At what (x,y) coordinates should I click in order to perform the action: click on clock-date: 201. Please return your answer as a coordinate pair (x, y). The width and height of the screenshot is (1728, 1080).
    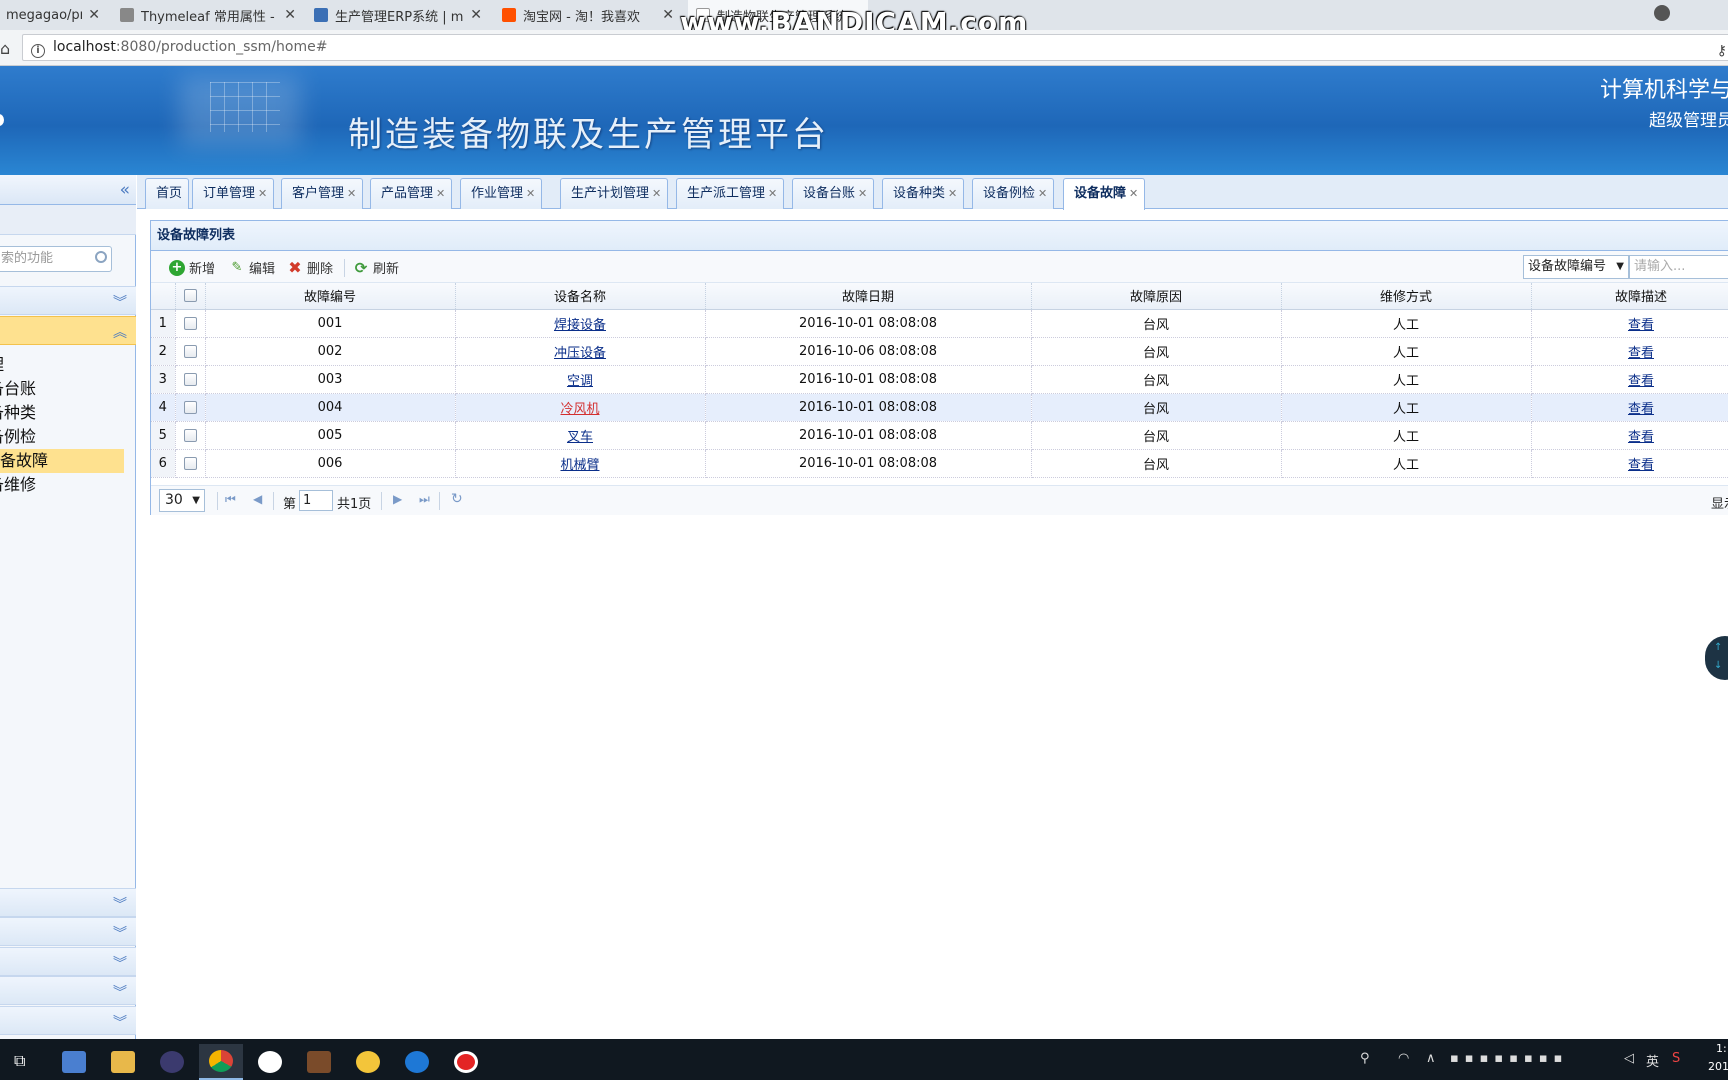
    Looking at the image, I should click on (1718, 1066).